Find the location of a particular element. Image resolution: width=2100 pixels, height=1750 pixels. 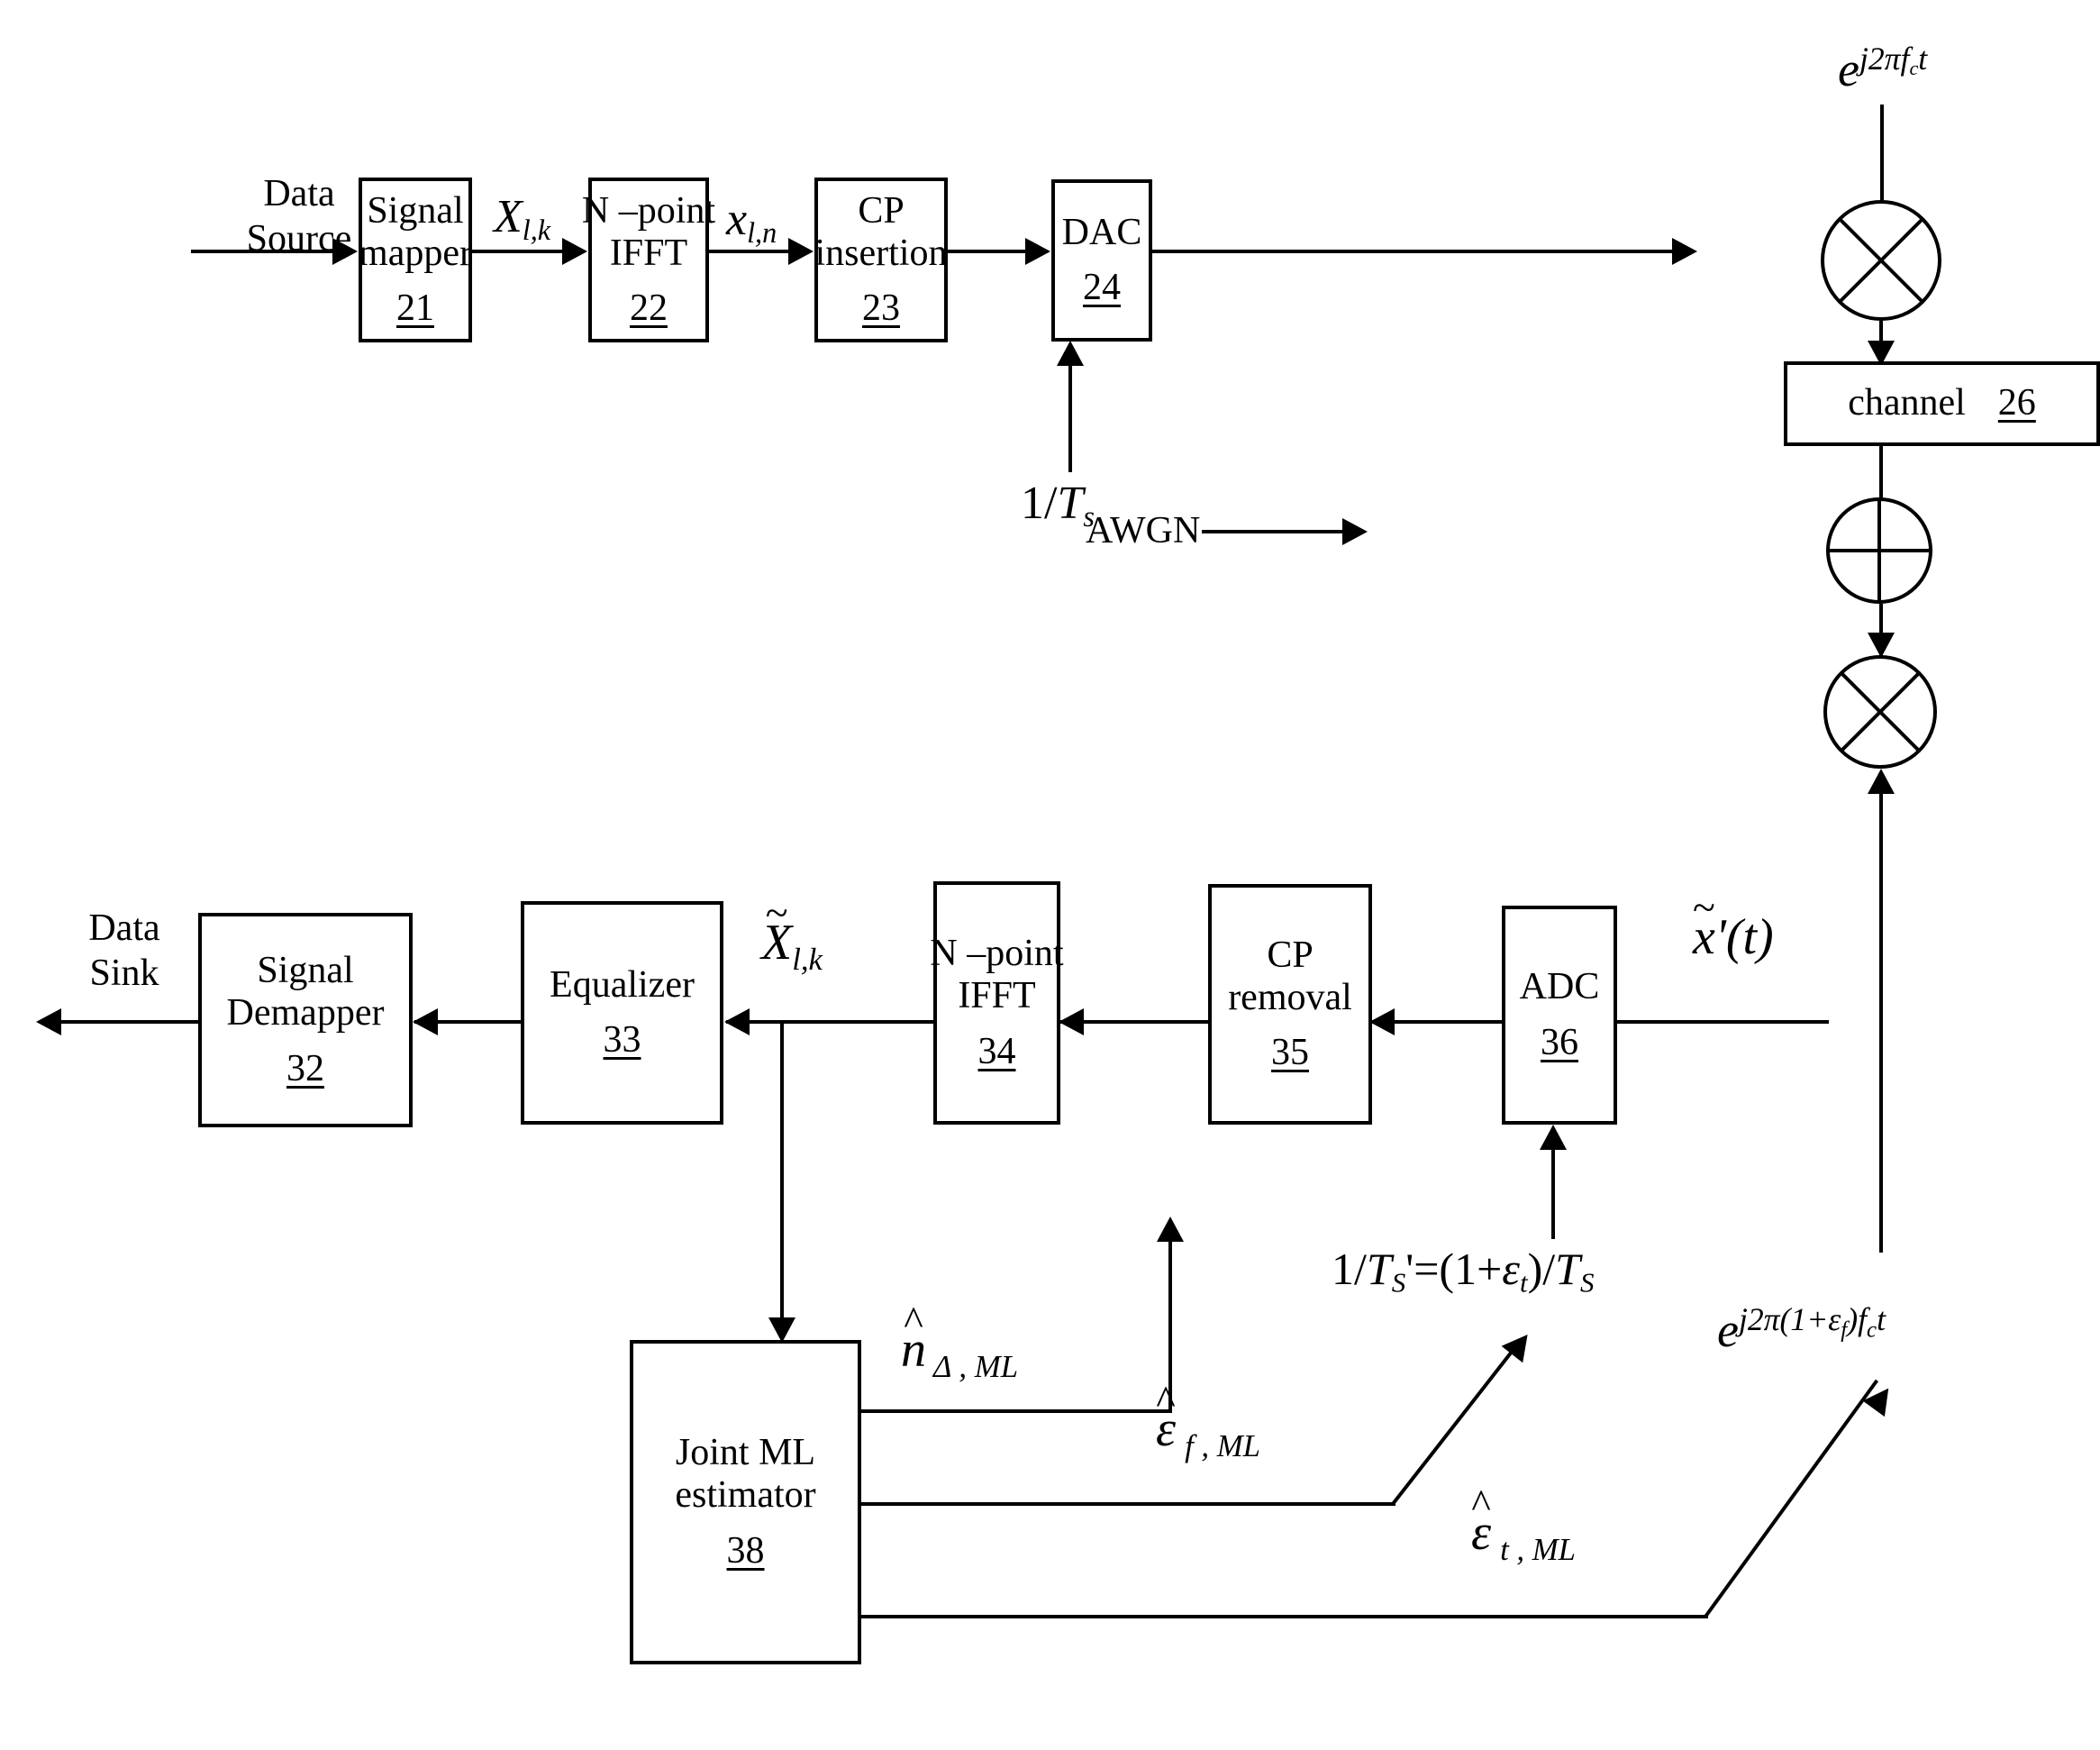

Xtilde-sub: l,k is located at coordinates (807, 959).